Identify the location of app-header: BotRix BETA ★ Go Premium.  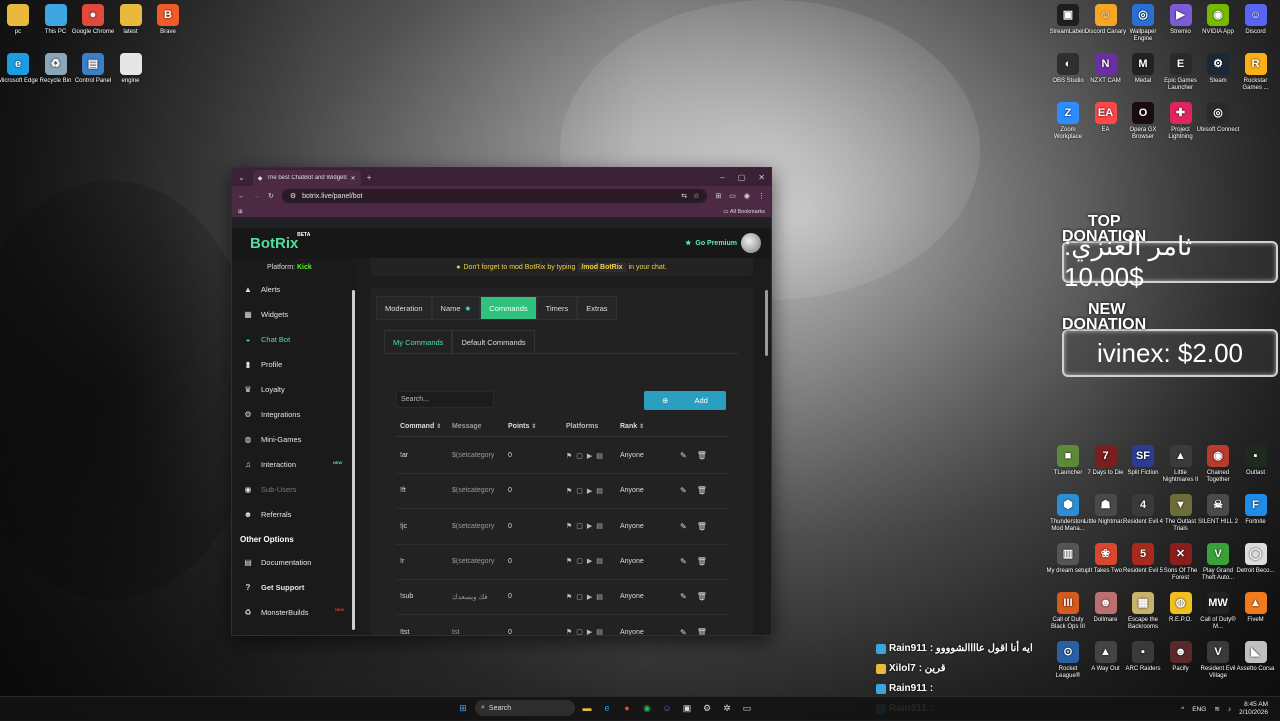
(501, 243).